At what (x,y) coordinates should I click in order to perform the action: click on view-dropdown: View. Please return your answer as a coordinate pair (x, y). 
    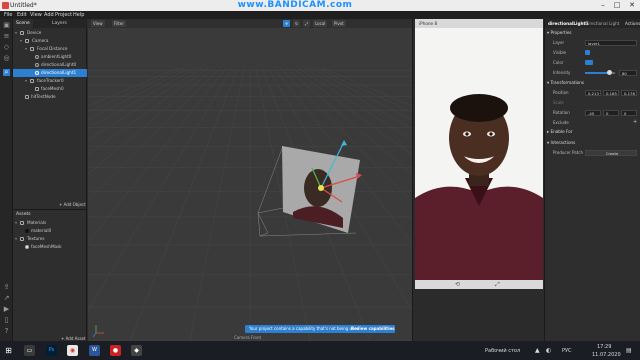
    Looking at the image, I should click on (98, 23).